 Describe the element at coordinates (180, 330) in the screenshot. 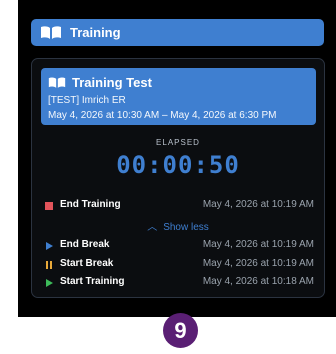

I see `step-number-badge: 9` at that location.